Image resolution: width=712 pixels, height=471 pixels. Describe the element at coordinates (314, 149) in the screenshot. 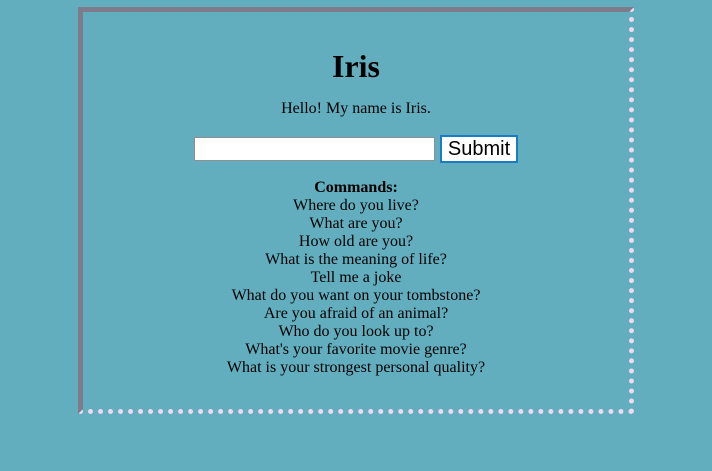

I see `message-input` at that location.